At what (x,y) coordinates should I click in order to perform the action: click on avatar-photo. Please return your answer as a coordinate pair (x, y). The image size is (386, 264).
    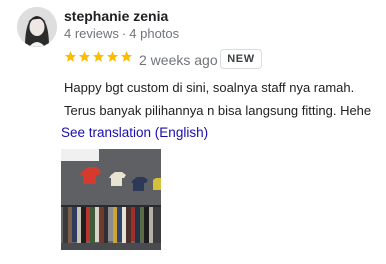
    Looking at the image, I should click on (37, 27).